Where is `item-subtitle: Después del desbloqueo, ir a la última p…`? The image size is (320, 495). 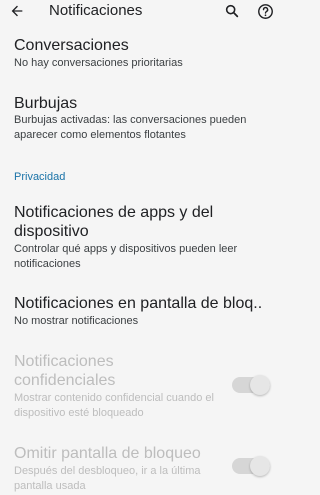 item-subtitle: Después del desbloqueo, ir a la última p… is located at coordinates (107, 478).